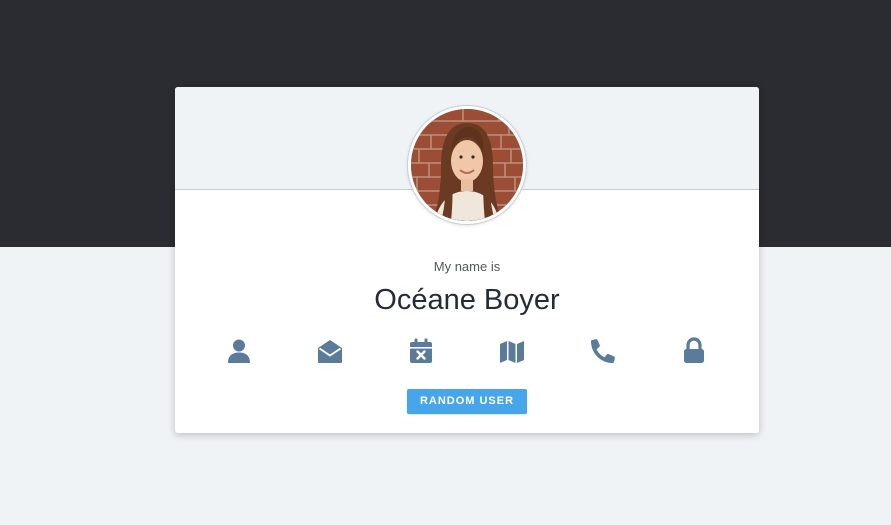 This screenshot has width=891, height=525. What do you see at coordinates (694, 351) in the screenshot?
I see `lock-icon` at bounding box center [694, 351].